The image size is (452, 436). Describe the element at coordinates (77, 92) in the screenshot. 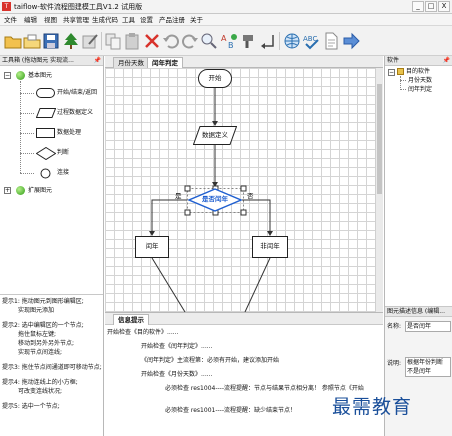

I see `tool-item-start-end: 开始/结束/返回` at that location.